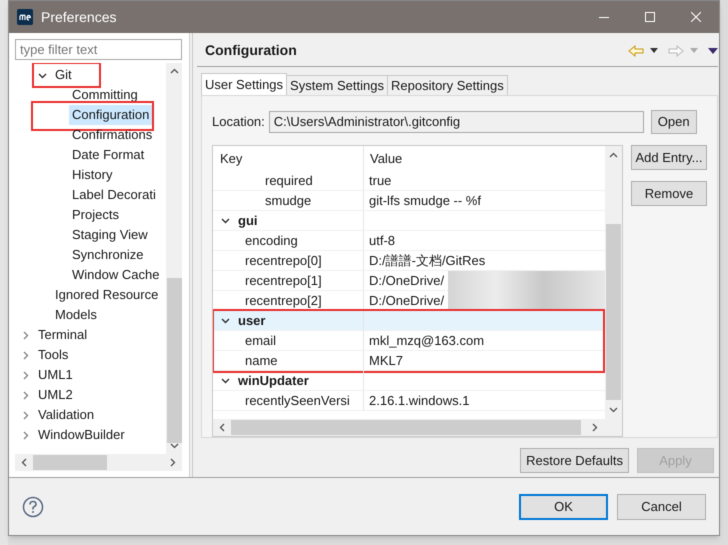 The height and width of the screenshot is (545, 728). I want to click on table-row: winUpdater, so click(409, 381).